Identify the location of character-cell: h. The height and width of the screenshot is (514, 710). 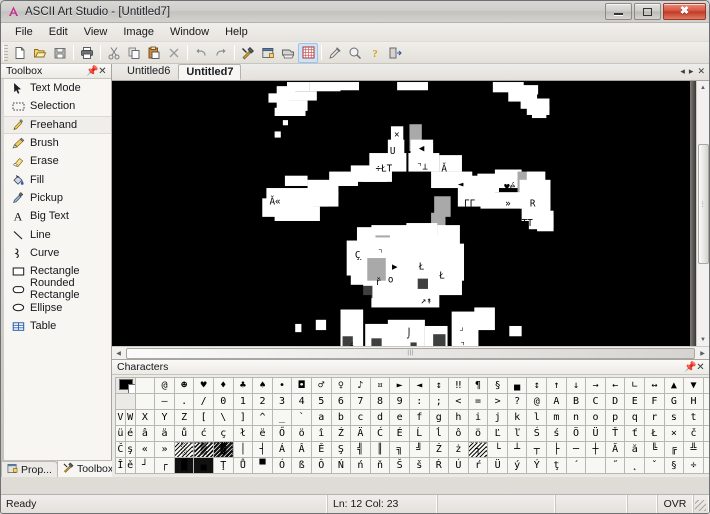
(458, 417).